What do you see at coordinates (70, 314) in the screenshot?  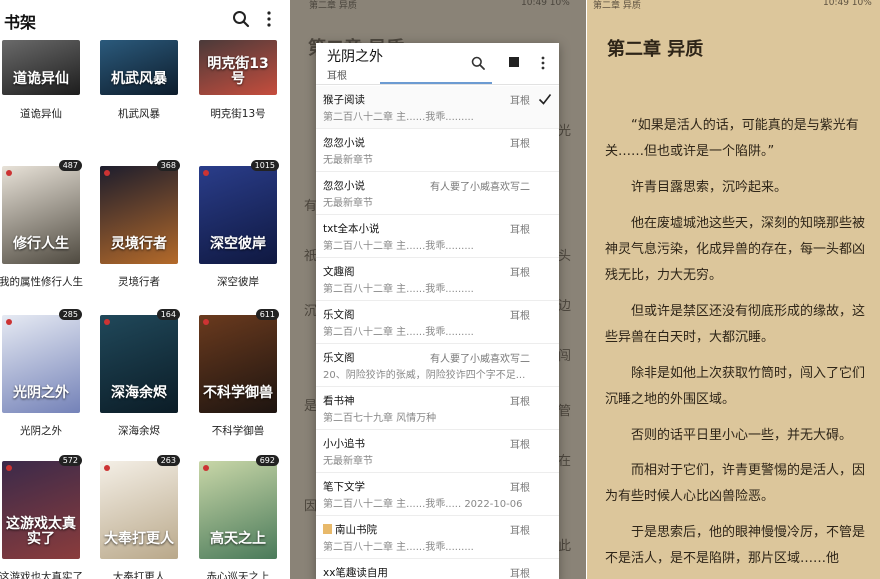 I see `unread-count-badge: 285` at bounding box center [70, 314].